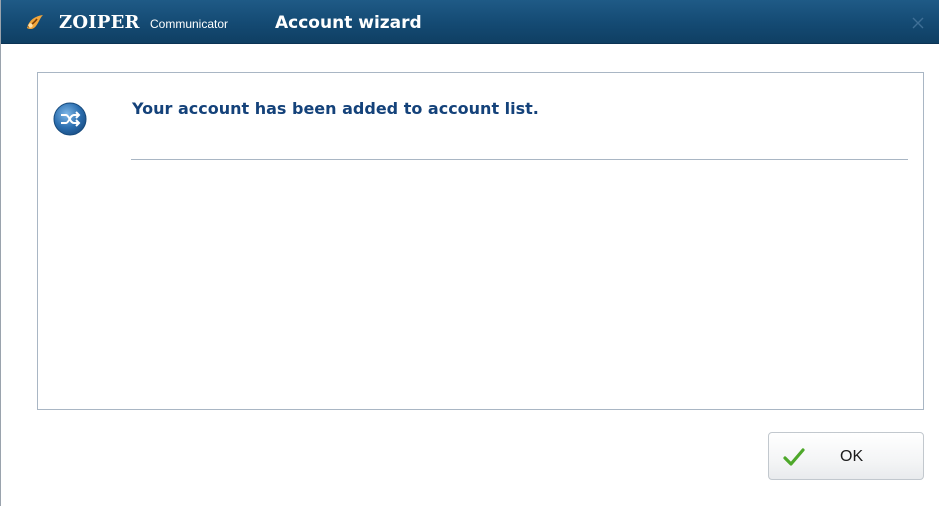 The height and width of the screenshot is (506, 939). Describe the element at coordinates (470, 22) in the screenshot. I see `title-bar: ZOIPER Communicator Account wizard` at that location.